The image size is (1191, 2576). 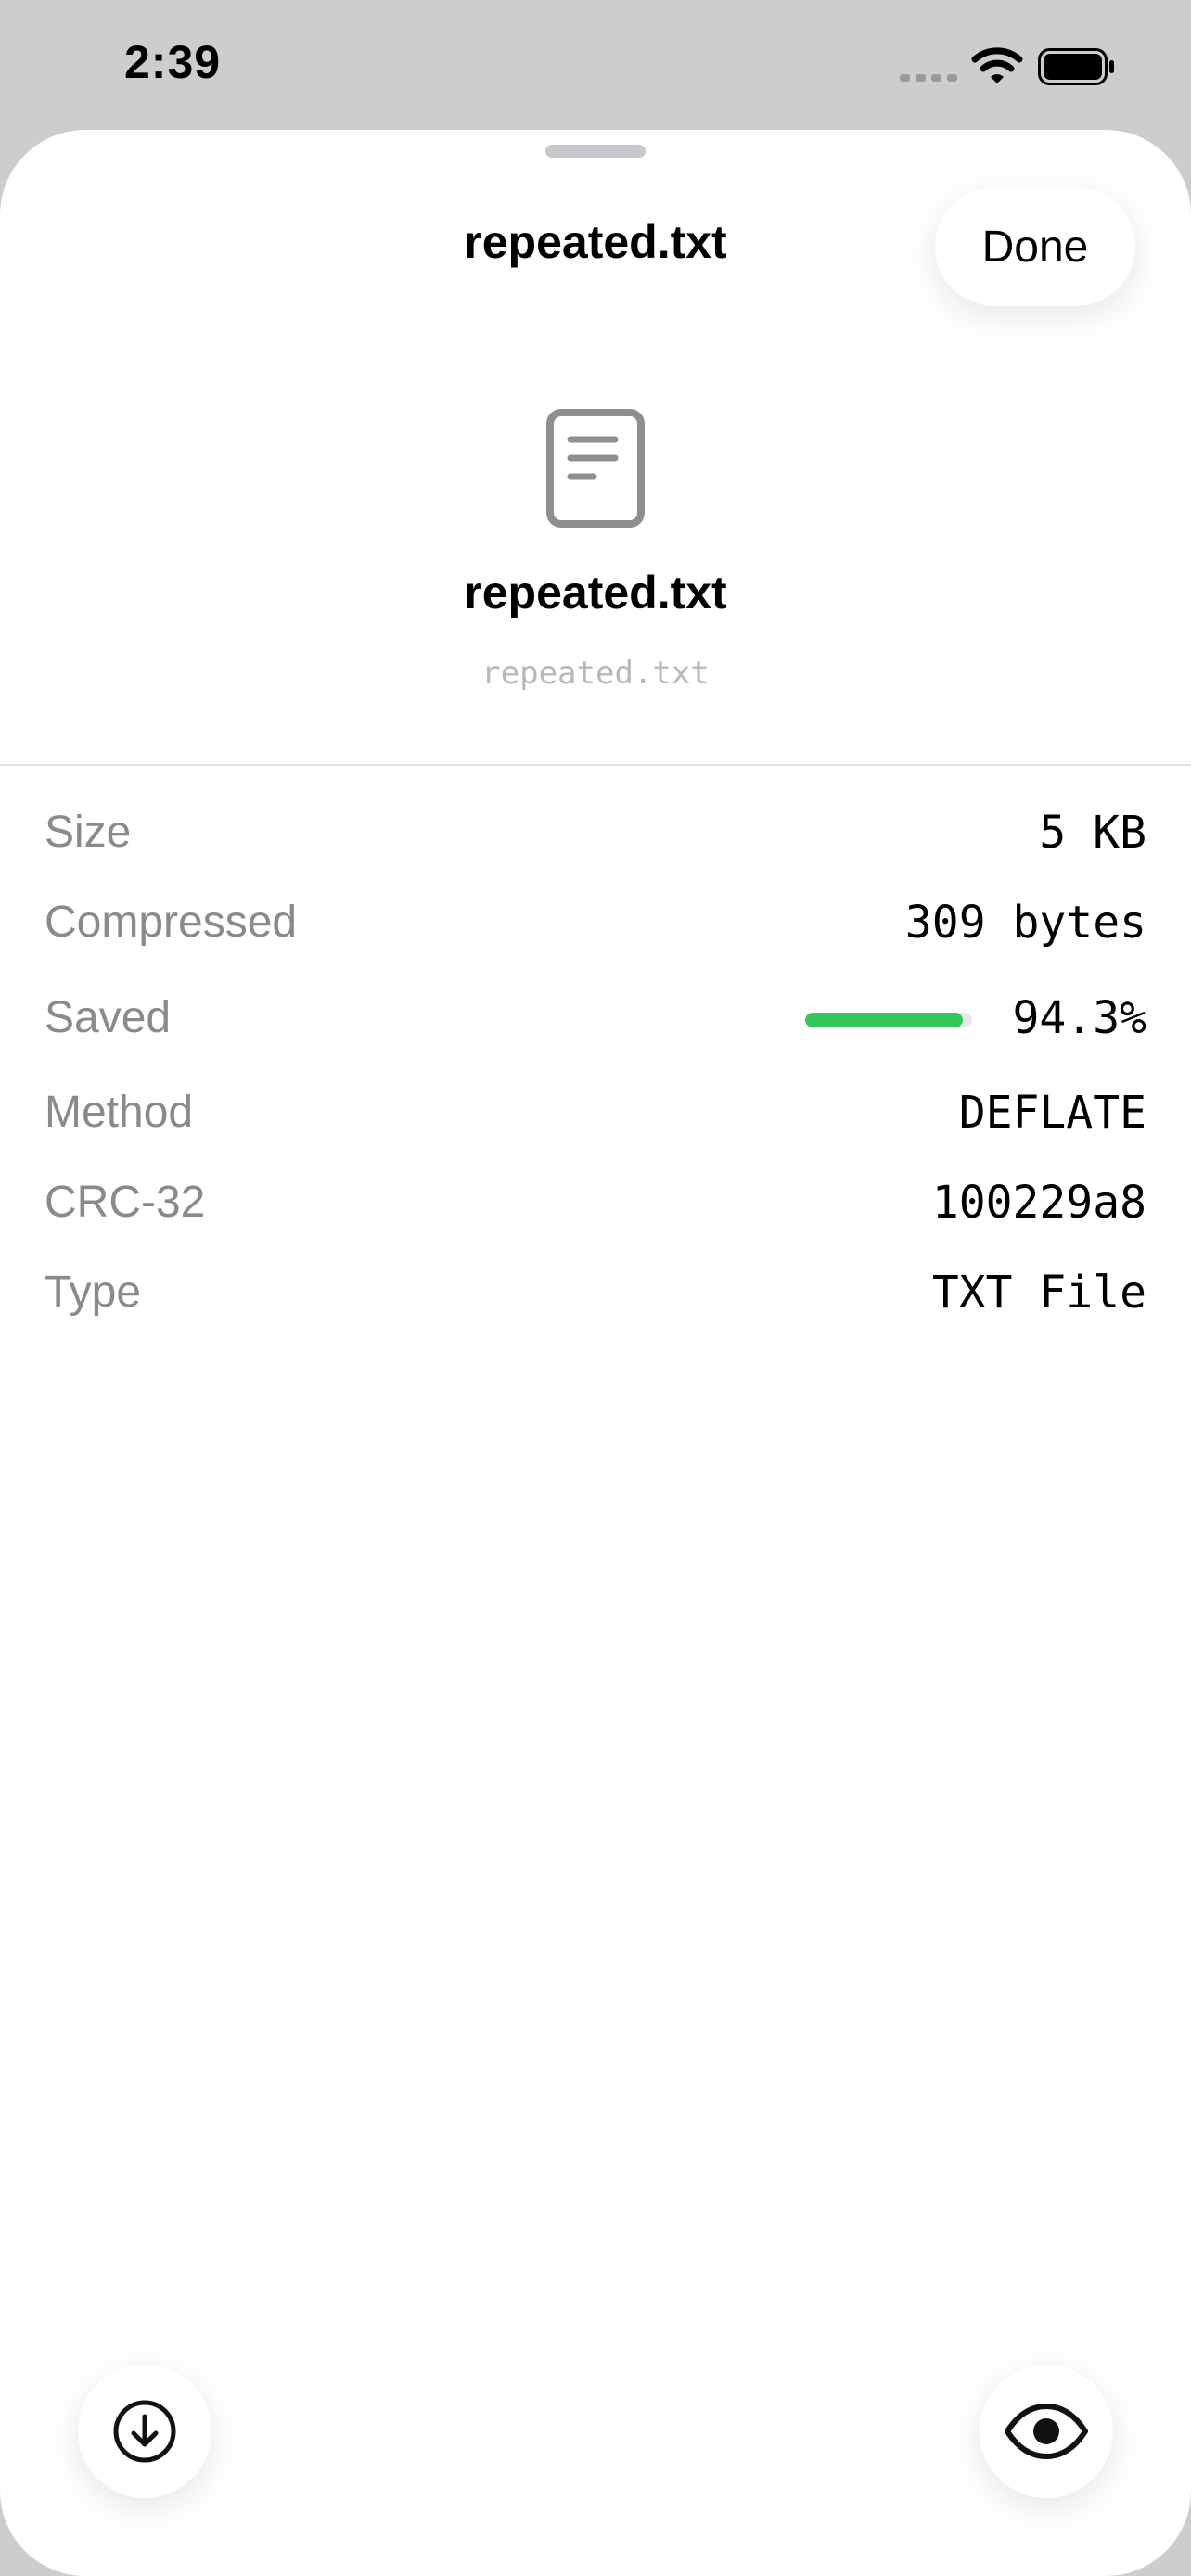 I want to click on done-button: Done, so click(x=1035, y=246).